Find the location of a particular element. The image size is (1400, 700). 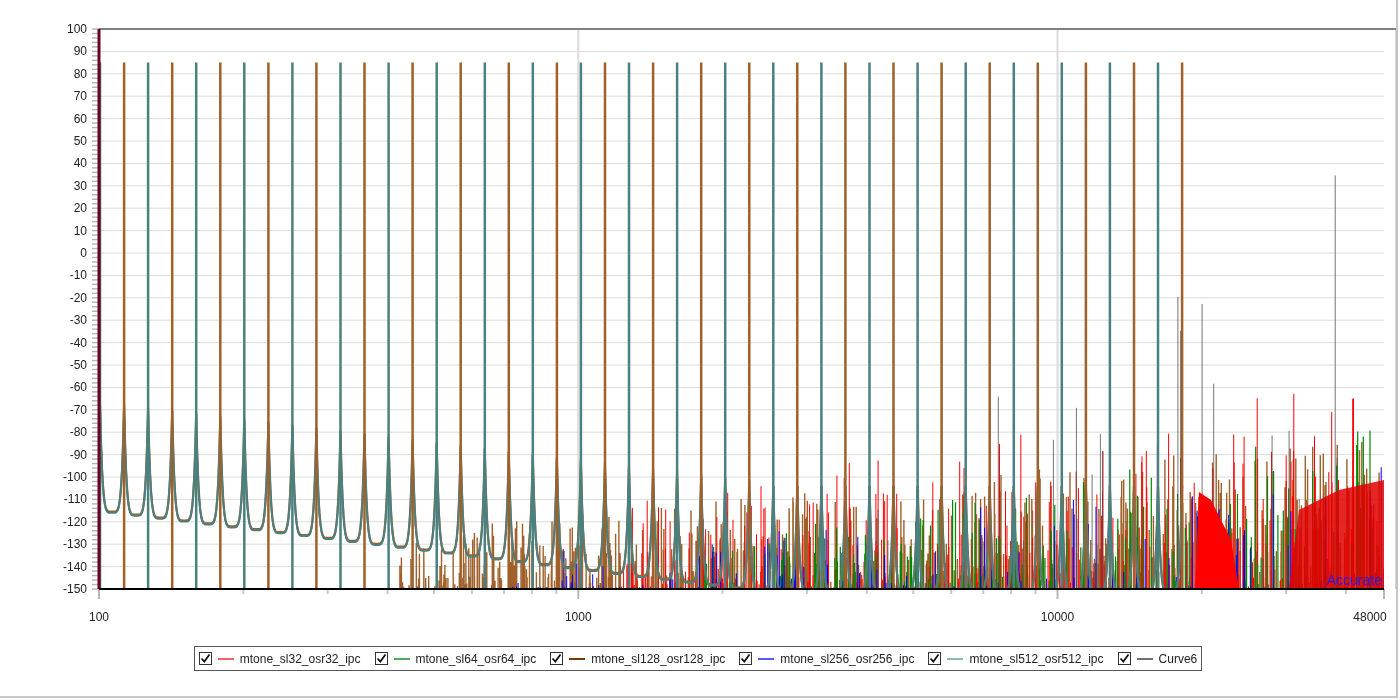

y-axis-label: -100 is located at coordinates (74, 477).